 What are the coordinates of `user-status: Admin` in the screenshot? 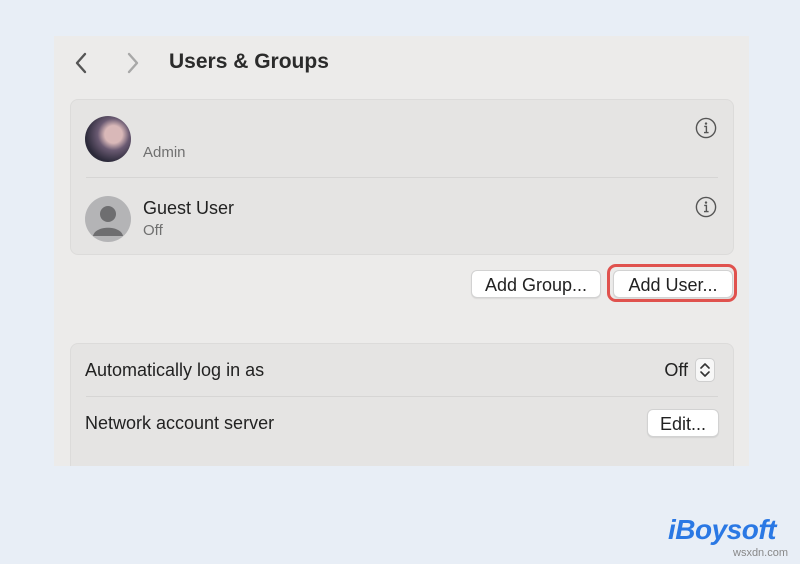 It's located at (164, 152).